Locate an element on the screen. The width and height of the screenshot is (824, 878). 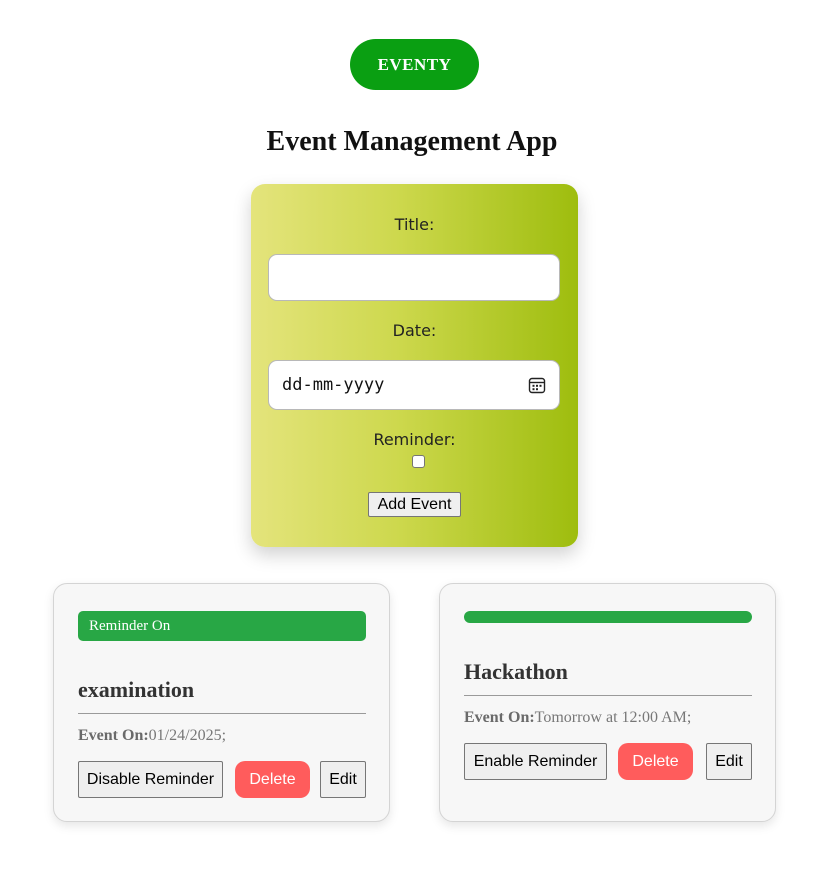
reminder-checkbox is located at coordinates (418, 461).